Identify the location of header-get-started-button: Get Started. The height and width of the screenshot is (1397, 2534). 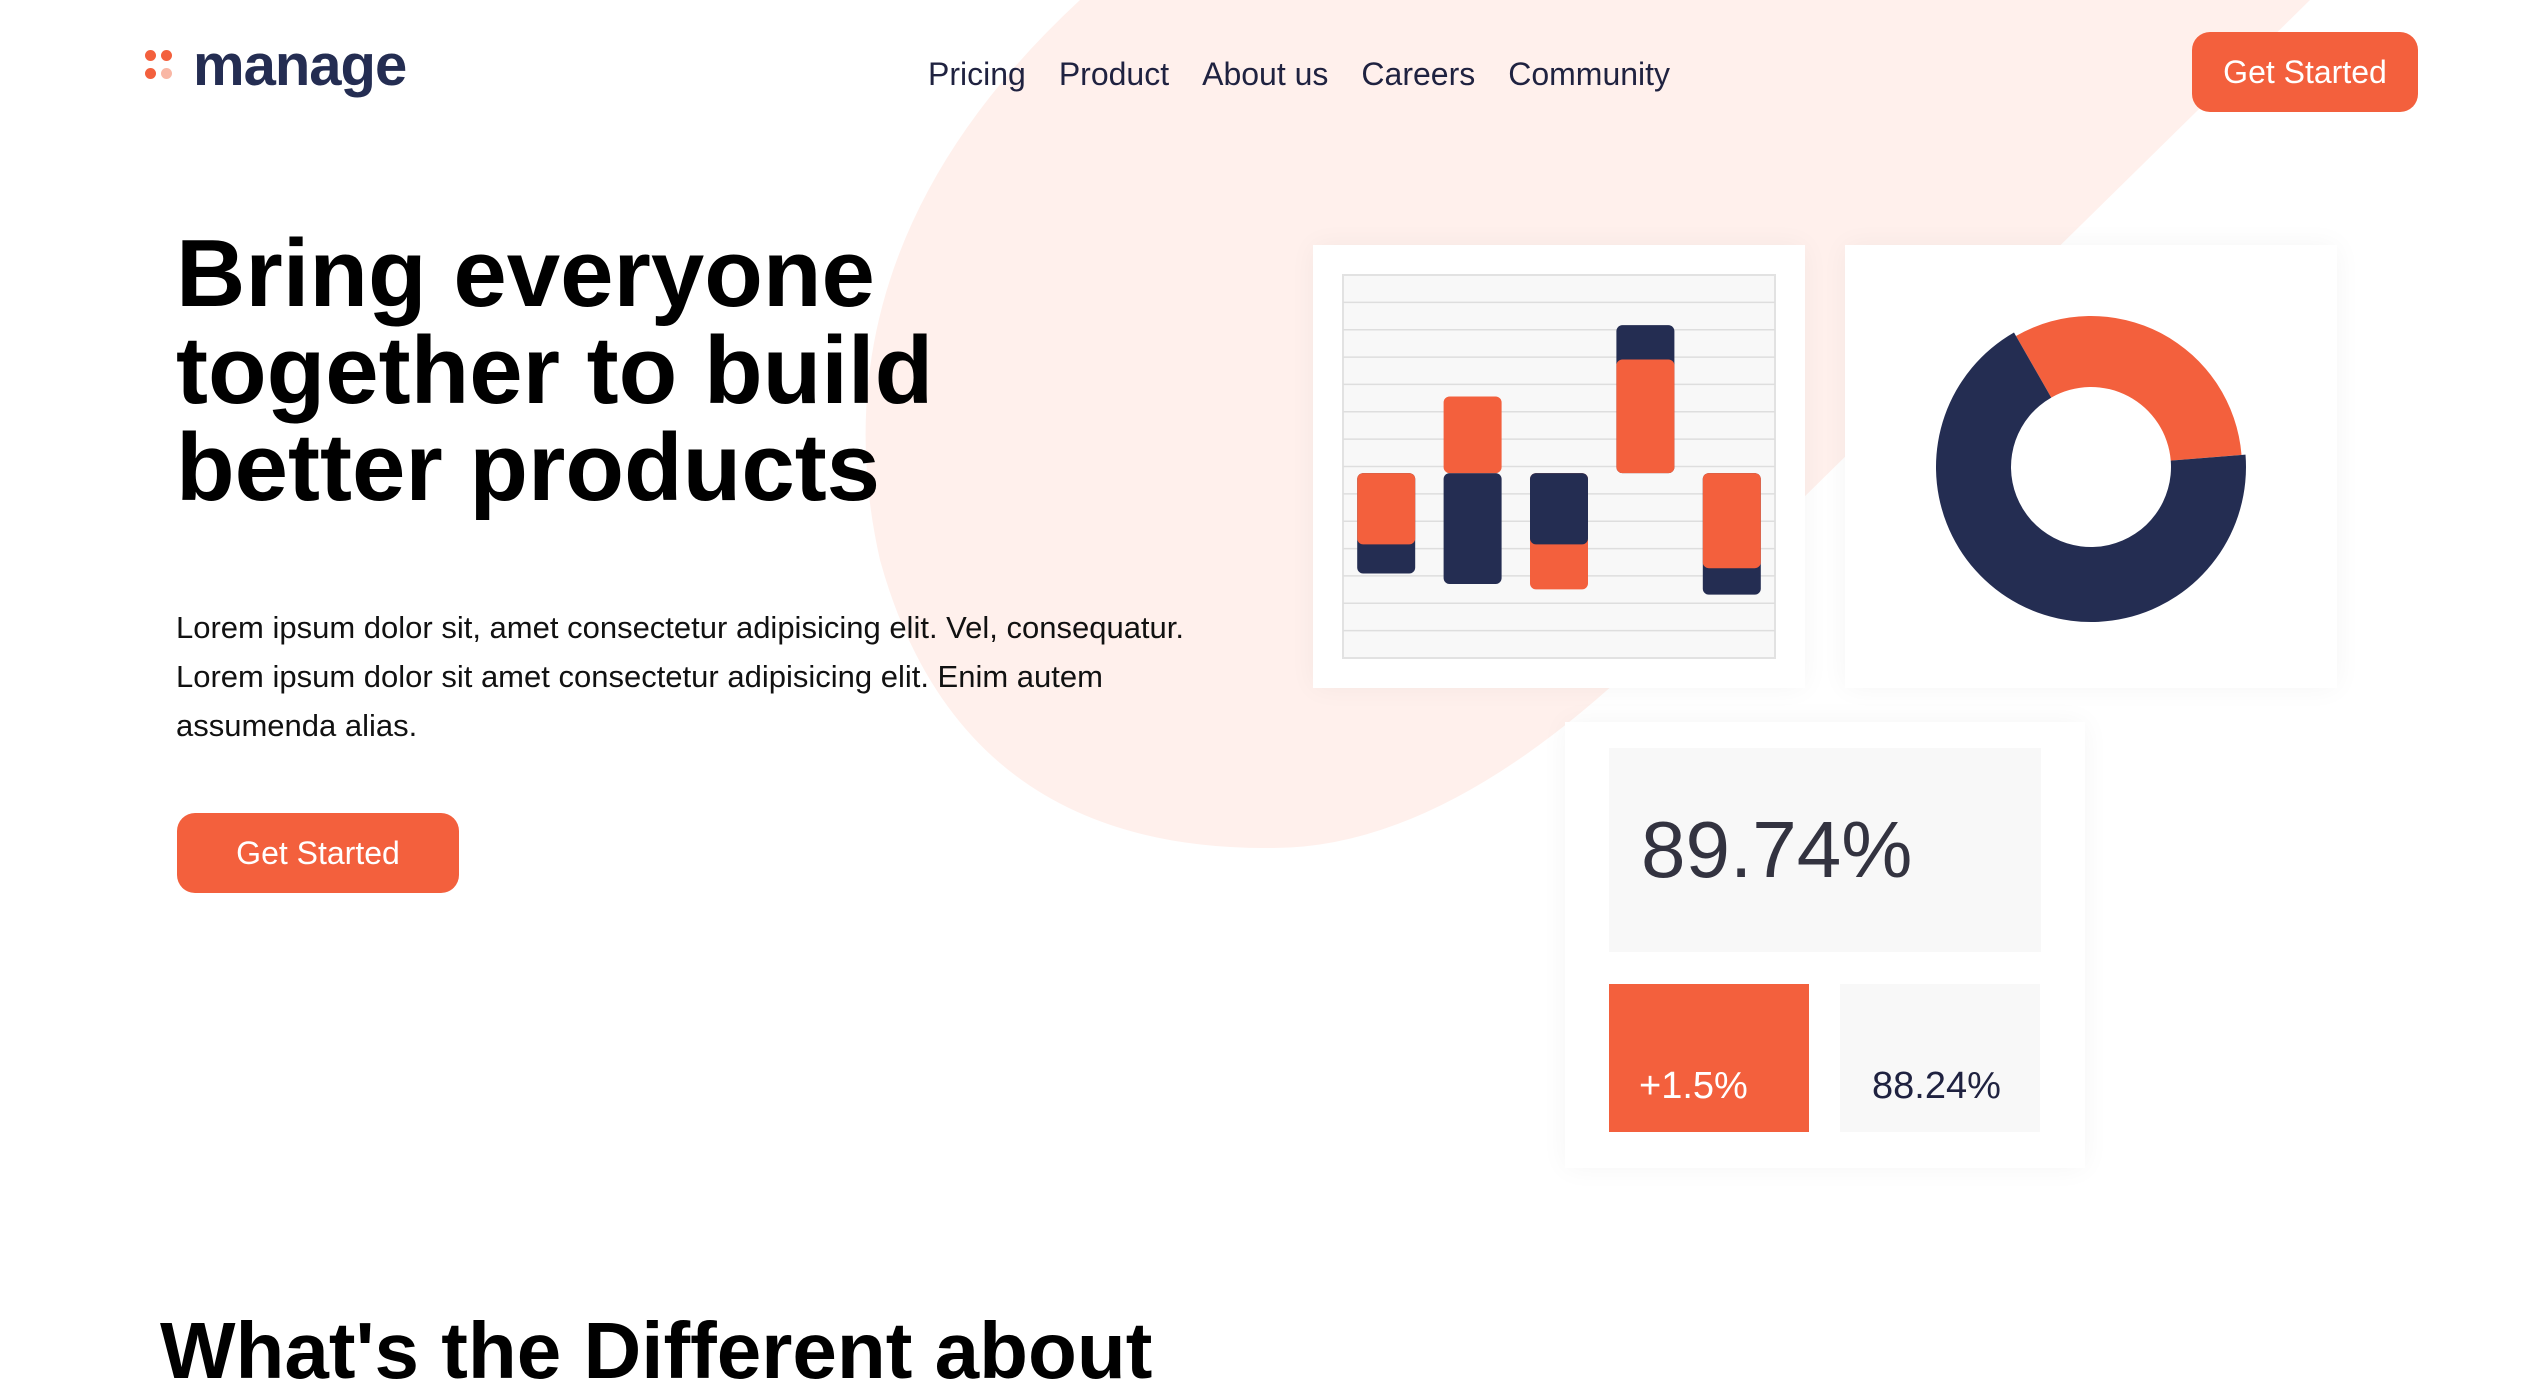
(2305, 72).